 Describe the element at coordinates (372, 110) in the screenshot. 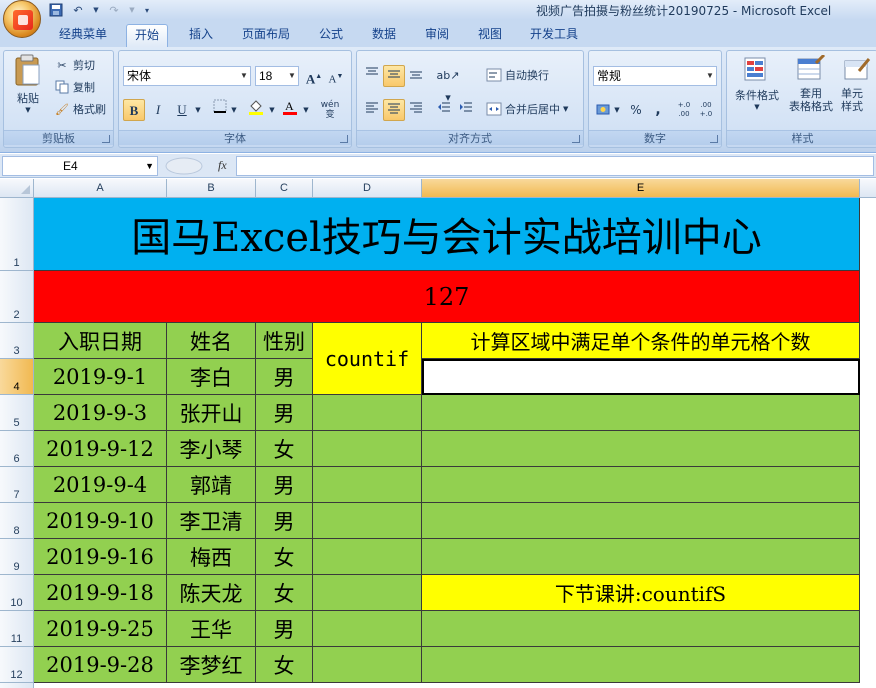

I see `align-left-button` at that location.